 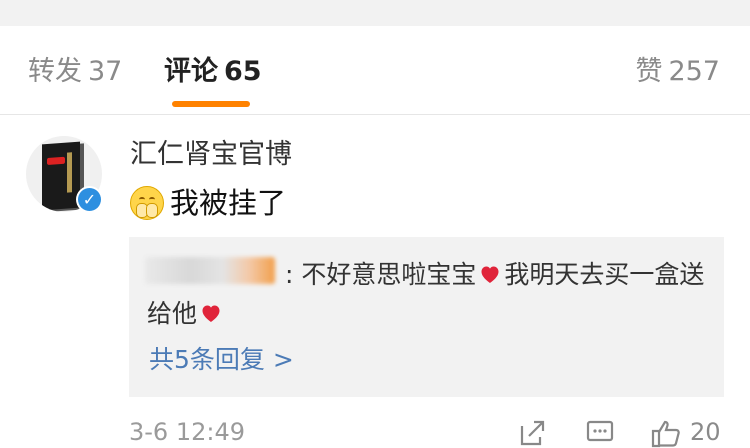 What do you see at coordinates (211, 155) in the screenshot?
I see `comment-username: 汇仁肾宝官博` at bounding box center [211, 155].